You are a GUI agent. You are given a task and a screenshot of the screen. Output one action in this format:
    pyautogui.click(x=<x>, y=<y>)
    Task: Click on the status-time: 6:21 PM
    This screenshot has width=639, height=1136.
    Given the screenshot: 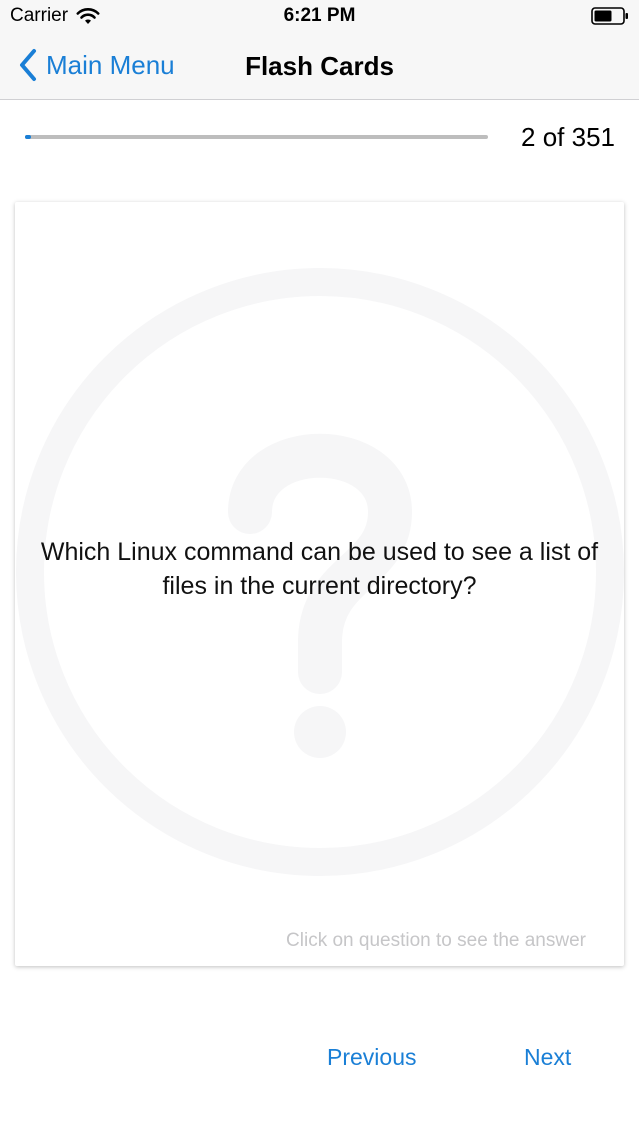 What is the action you would take?
    pyautogui.click(x=319, y=15)
    